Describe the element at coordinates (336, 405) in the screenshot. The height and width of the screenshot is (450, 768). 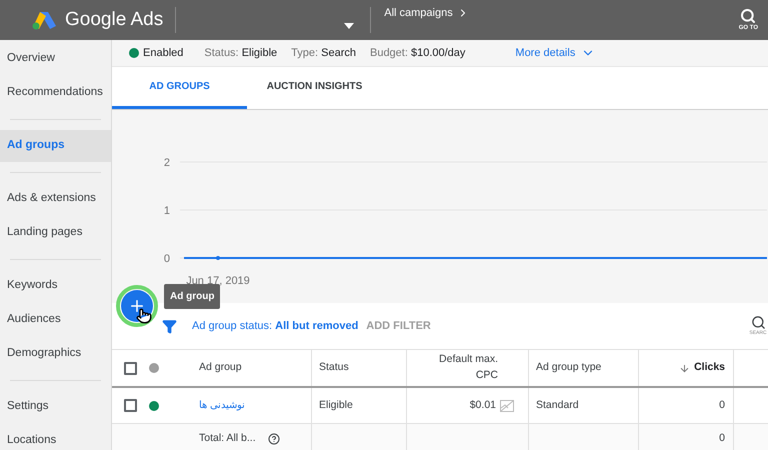
I see `table-cell-text: Eligible` at that location.